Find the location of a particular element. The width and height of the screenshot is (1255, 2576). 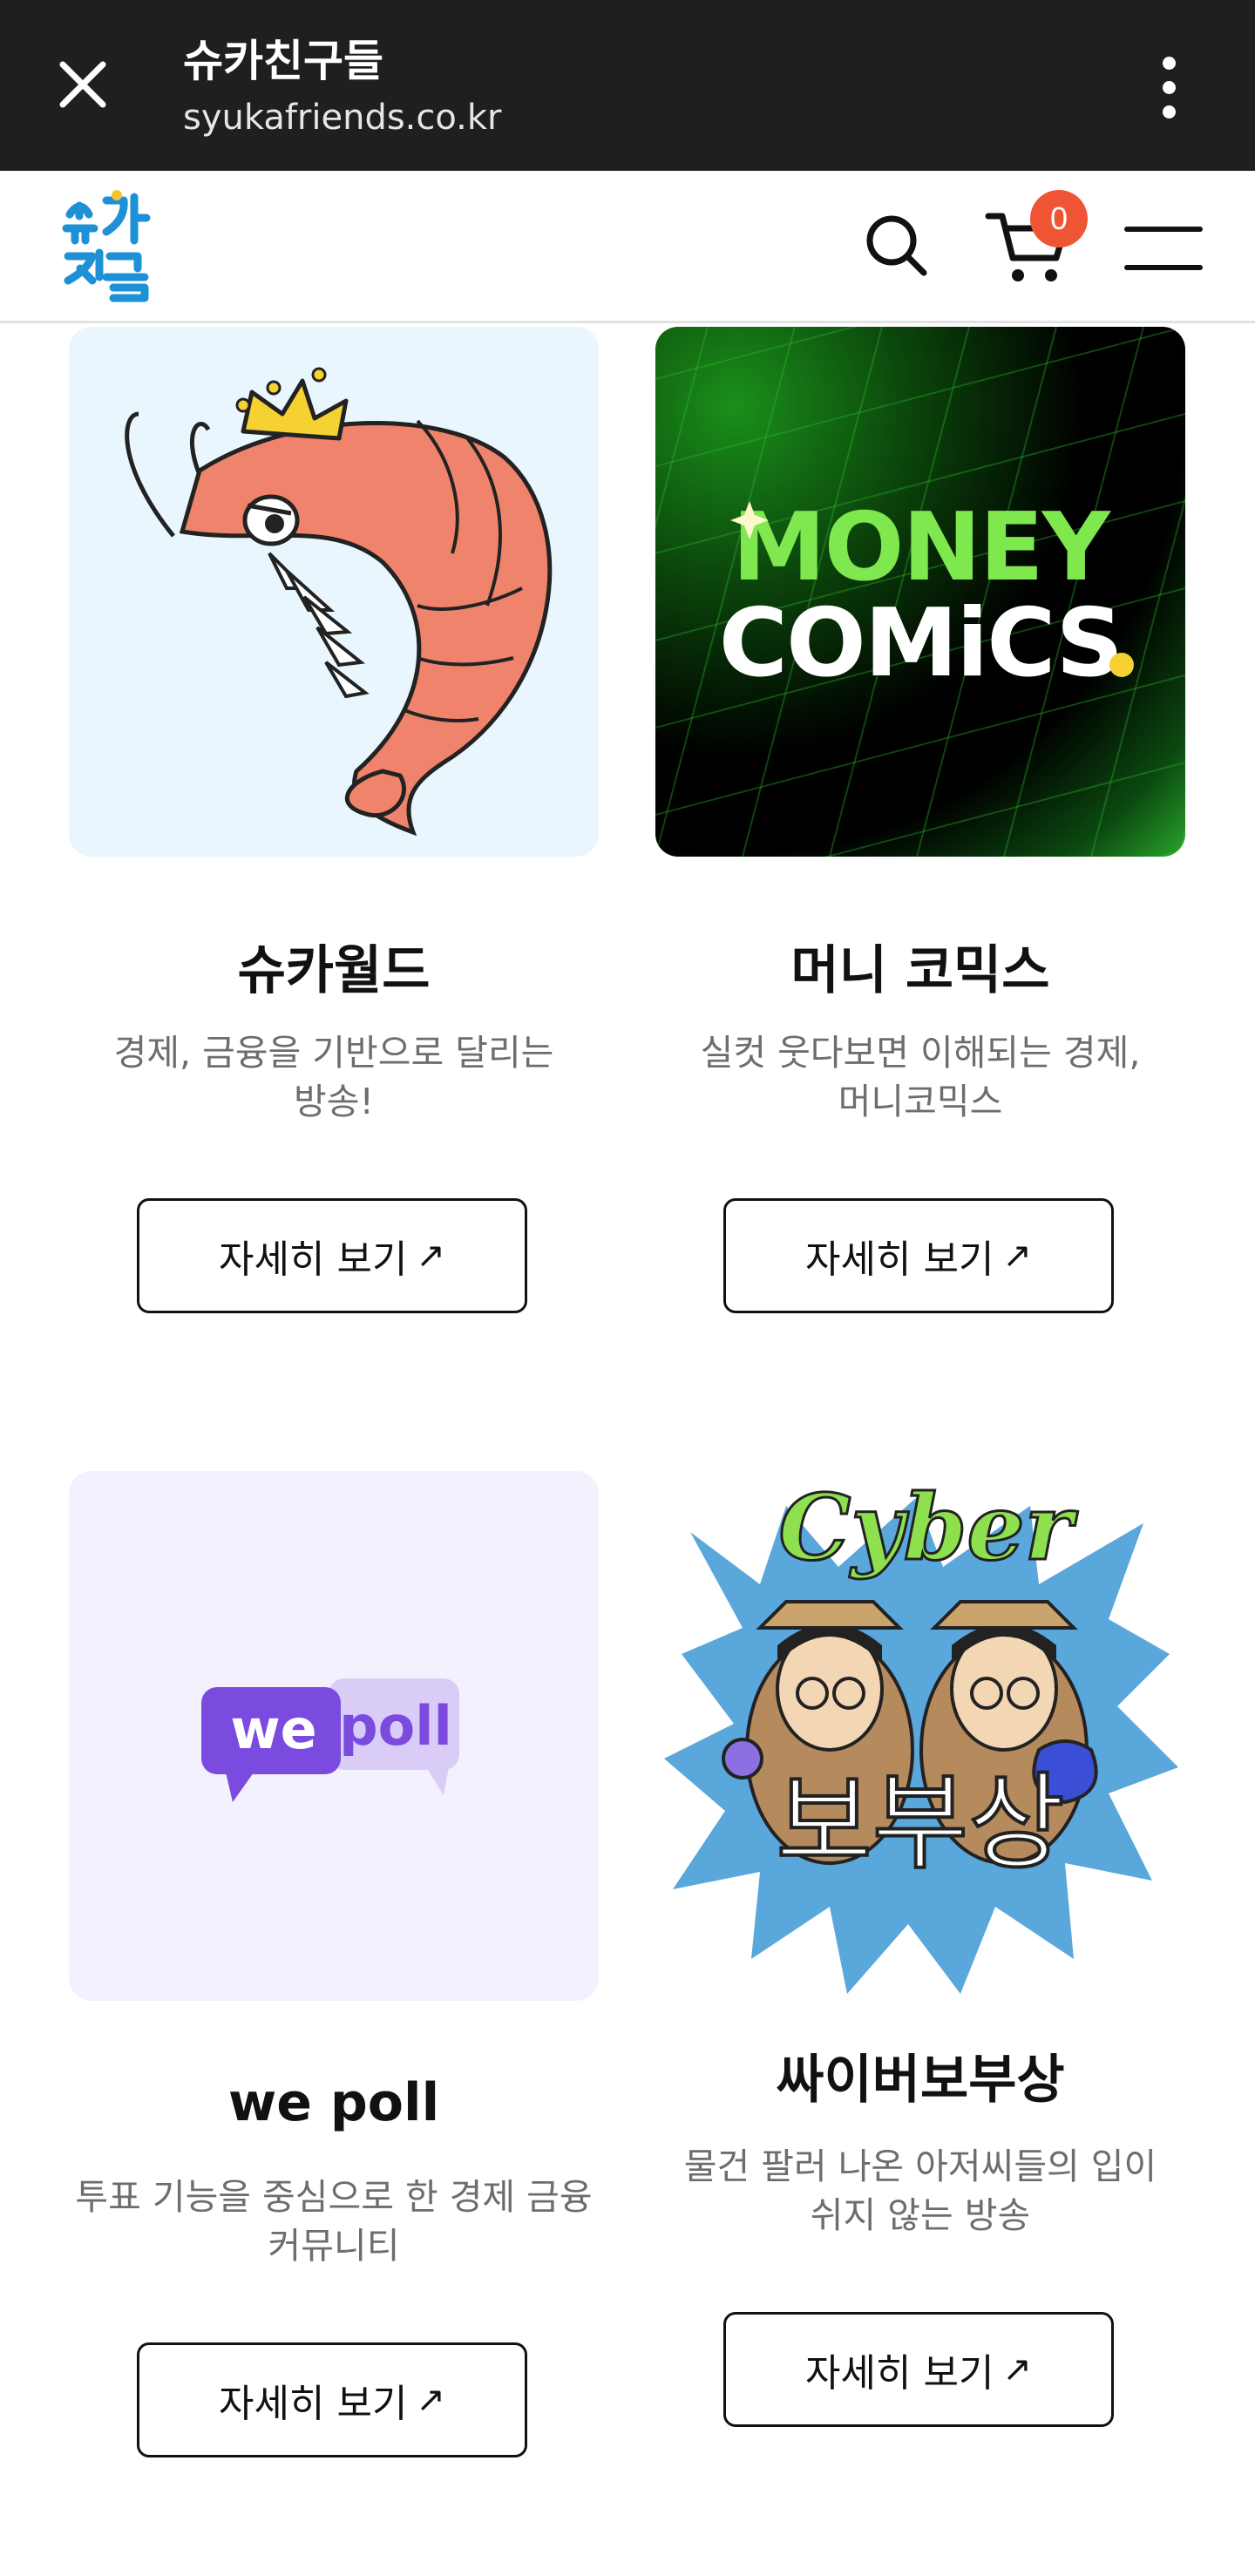

site-logo is located at coordinates (109, 247).